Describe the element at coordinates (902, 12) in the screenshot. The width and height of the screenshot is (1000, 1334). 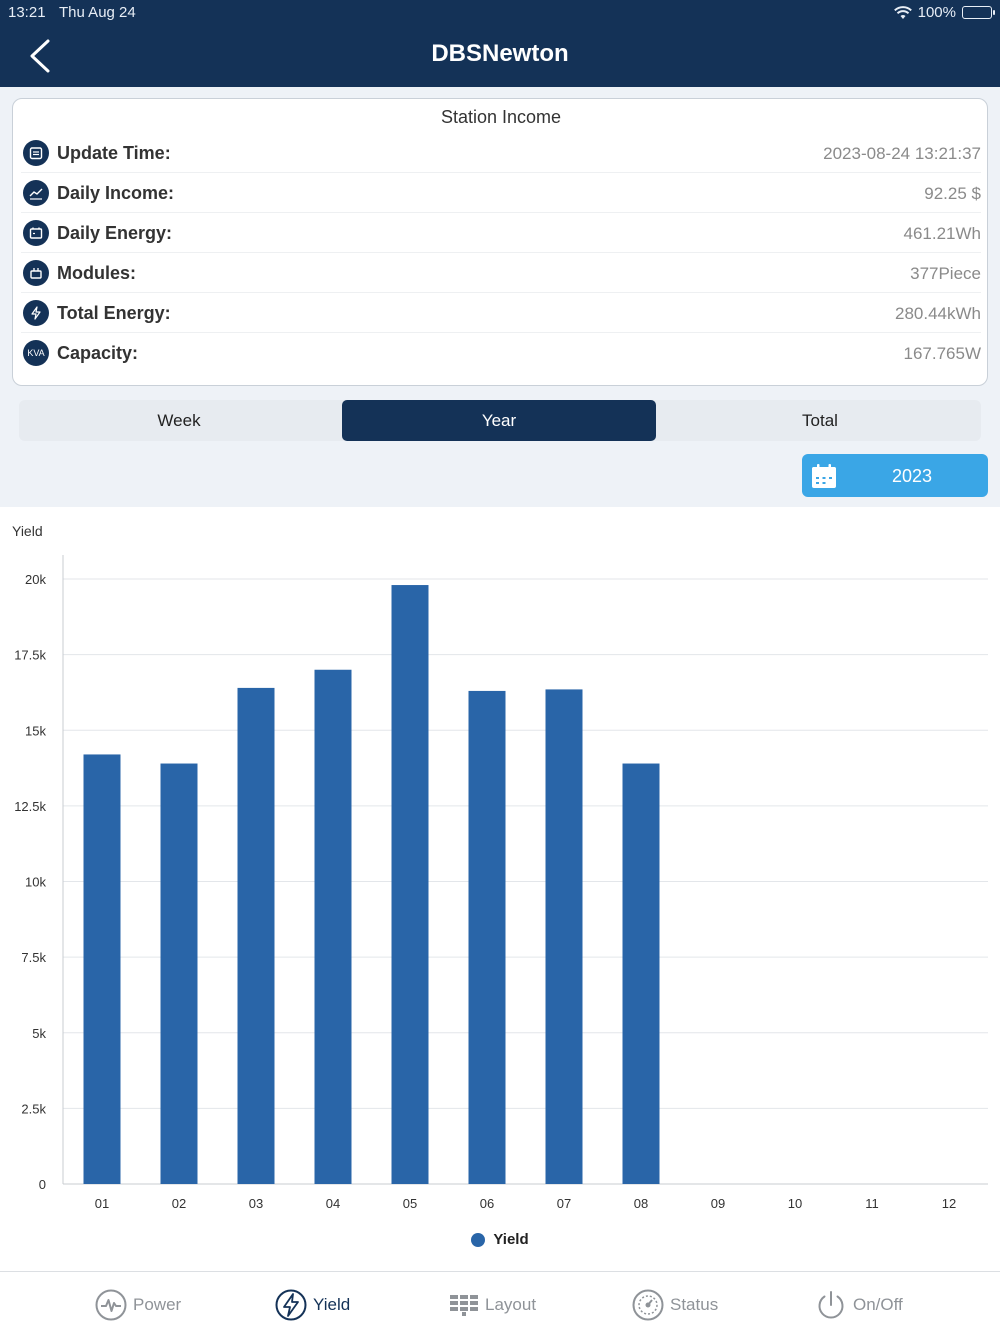
I see `wifi-icon` at that location.